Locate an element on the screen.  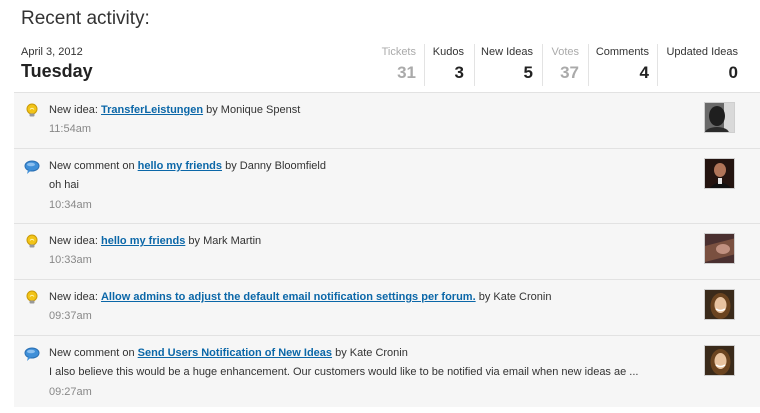
date-block: April 3, 2012 Tuesday is located at coordinates (57, 64).